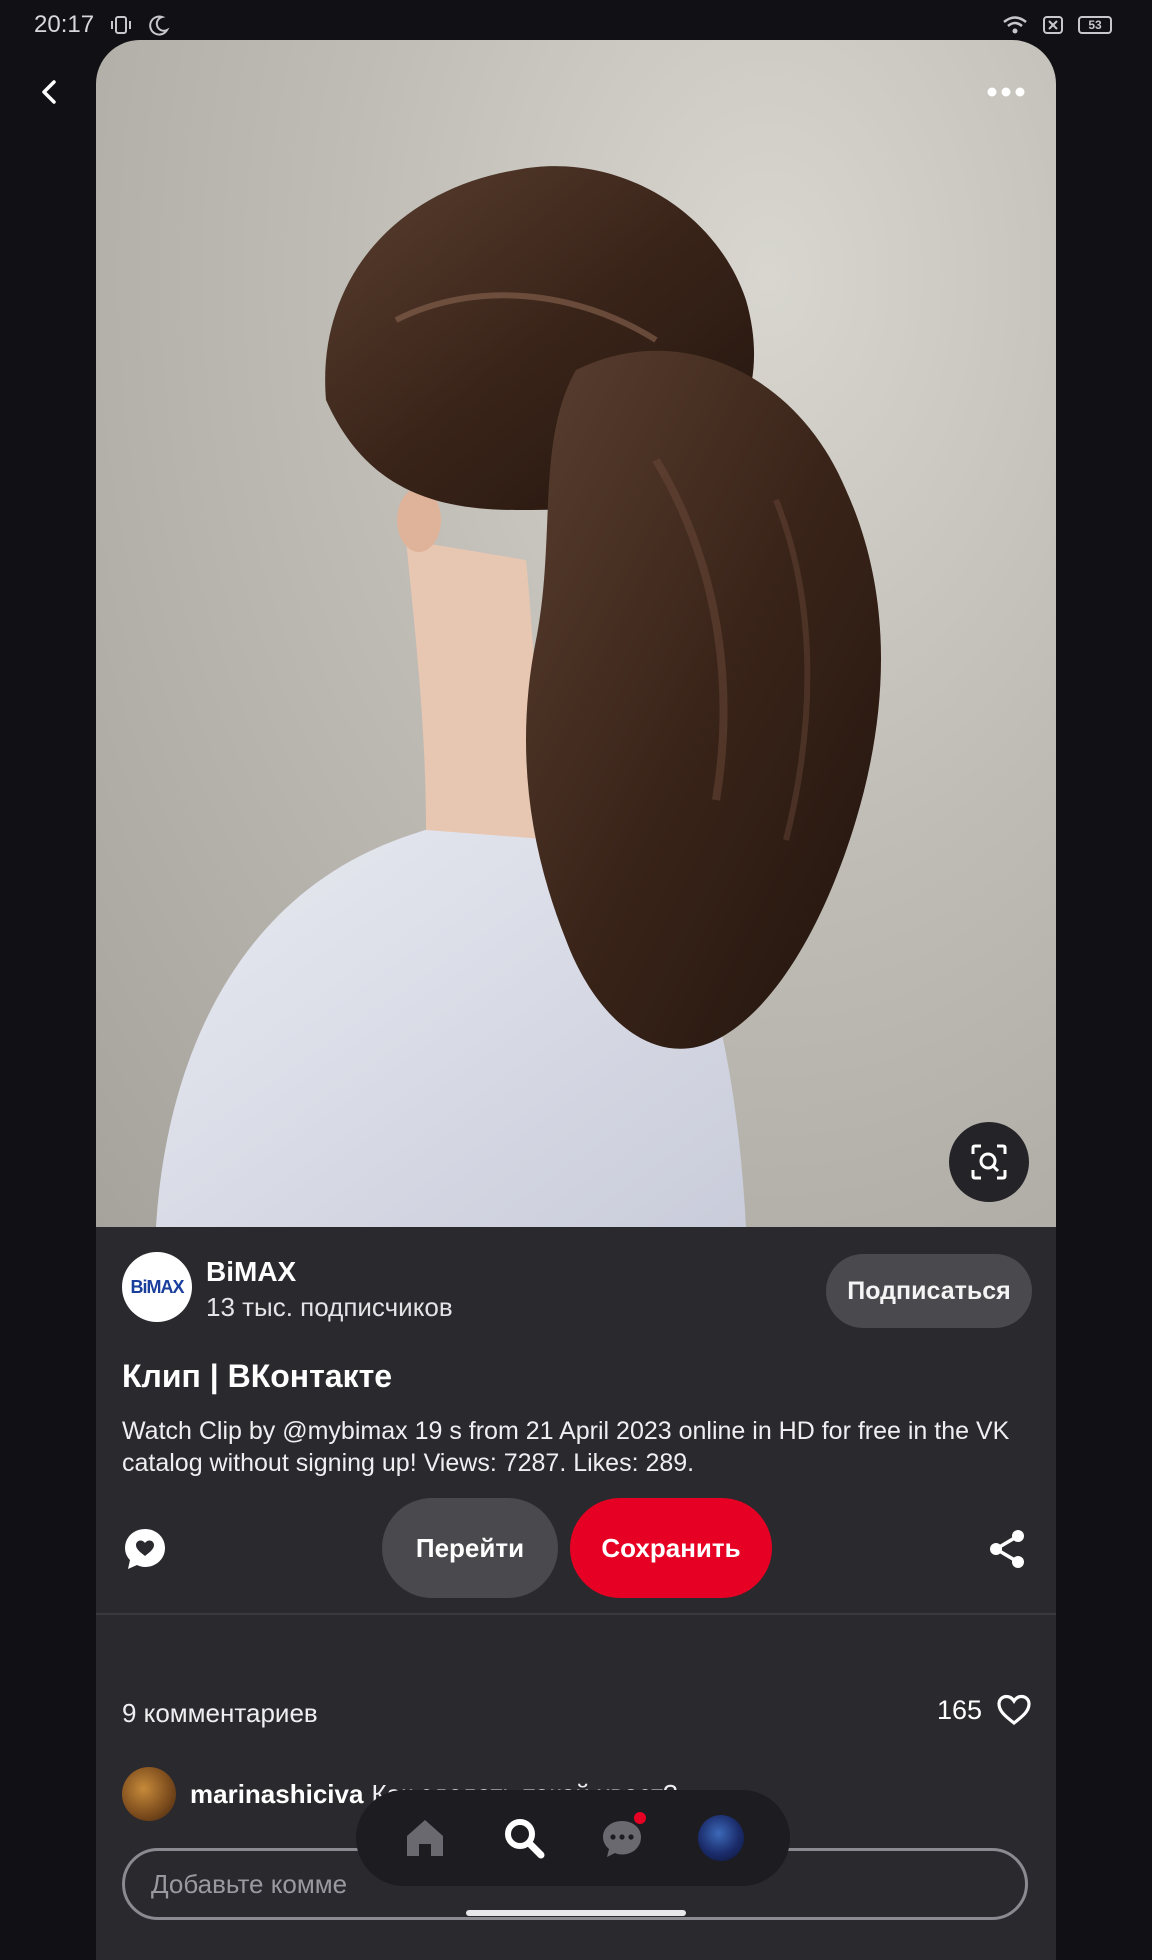 This screenshot has height=1960, width=1152. I want to click on search-icon, so click(524, 1839).